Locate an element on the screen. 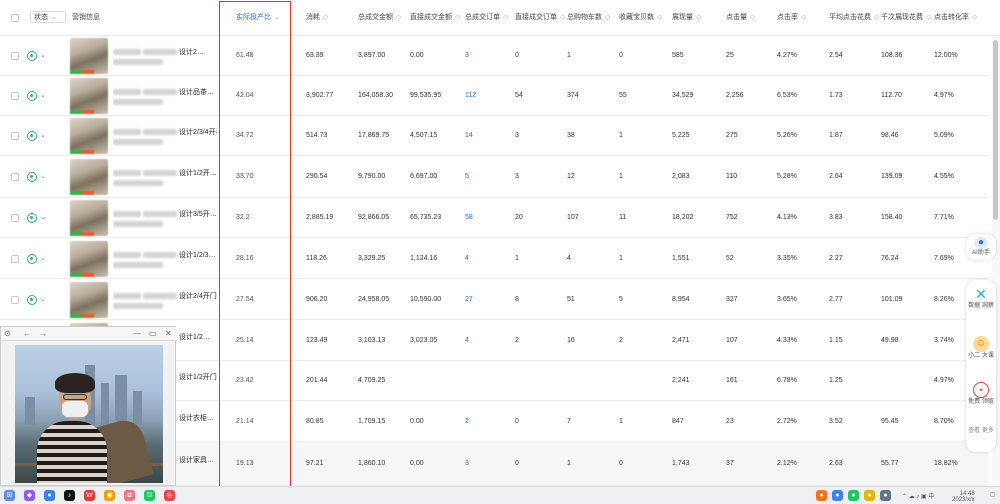 Image resolution: width=1000 pixels, height=504 pixels. wechat-icon: ✉ is located at coordinates (149, 495).